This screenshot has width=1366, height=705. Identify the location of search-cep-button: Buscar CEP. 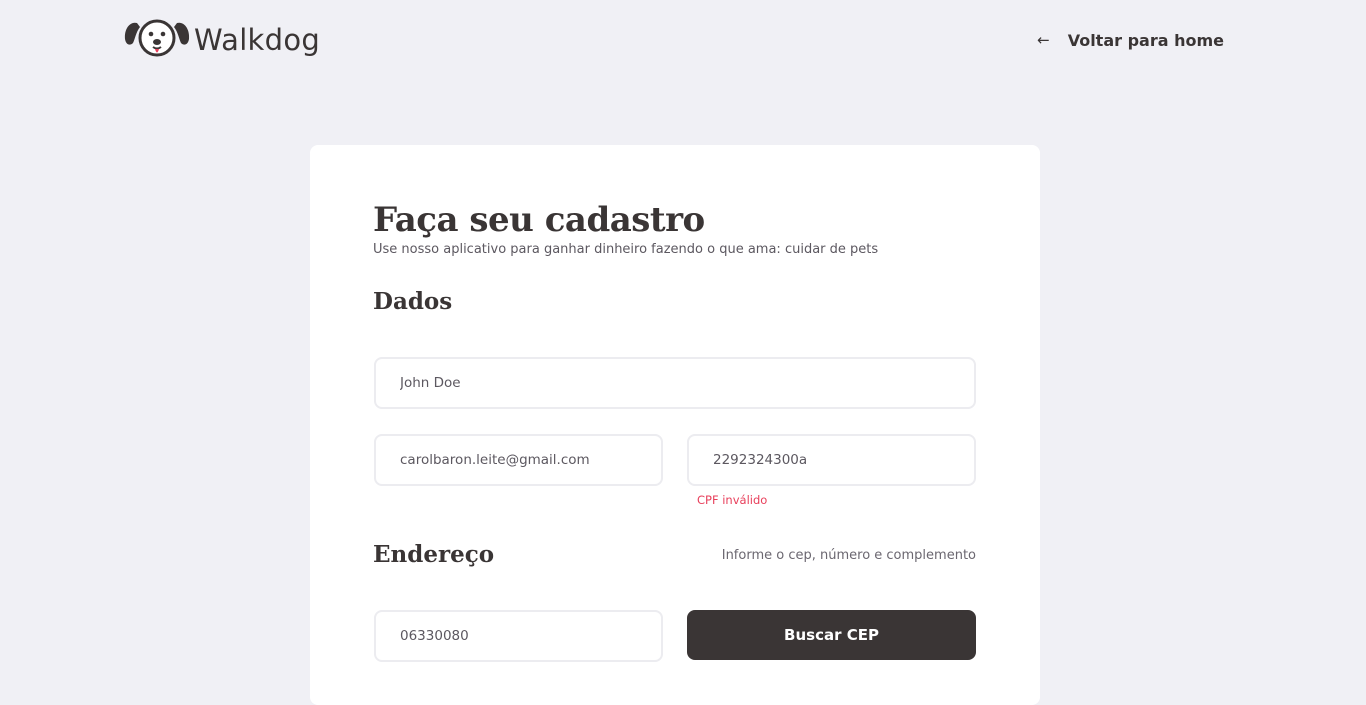
(831, 635).